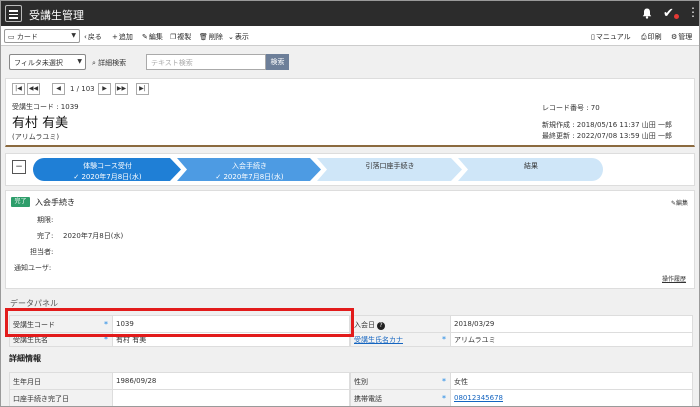  What do you see at coordinates (571, 324) in the screenshot?
I see `field-value-join-date: 2018/03/29` at bounding box center [571, 324].